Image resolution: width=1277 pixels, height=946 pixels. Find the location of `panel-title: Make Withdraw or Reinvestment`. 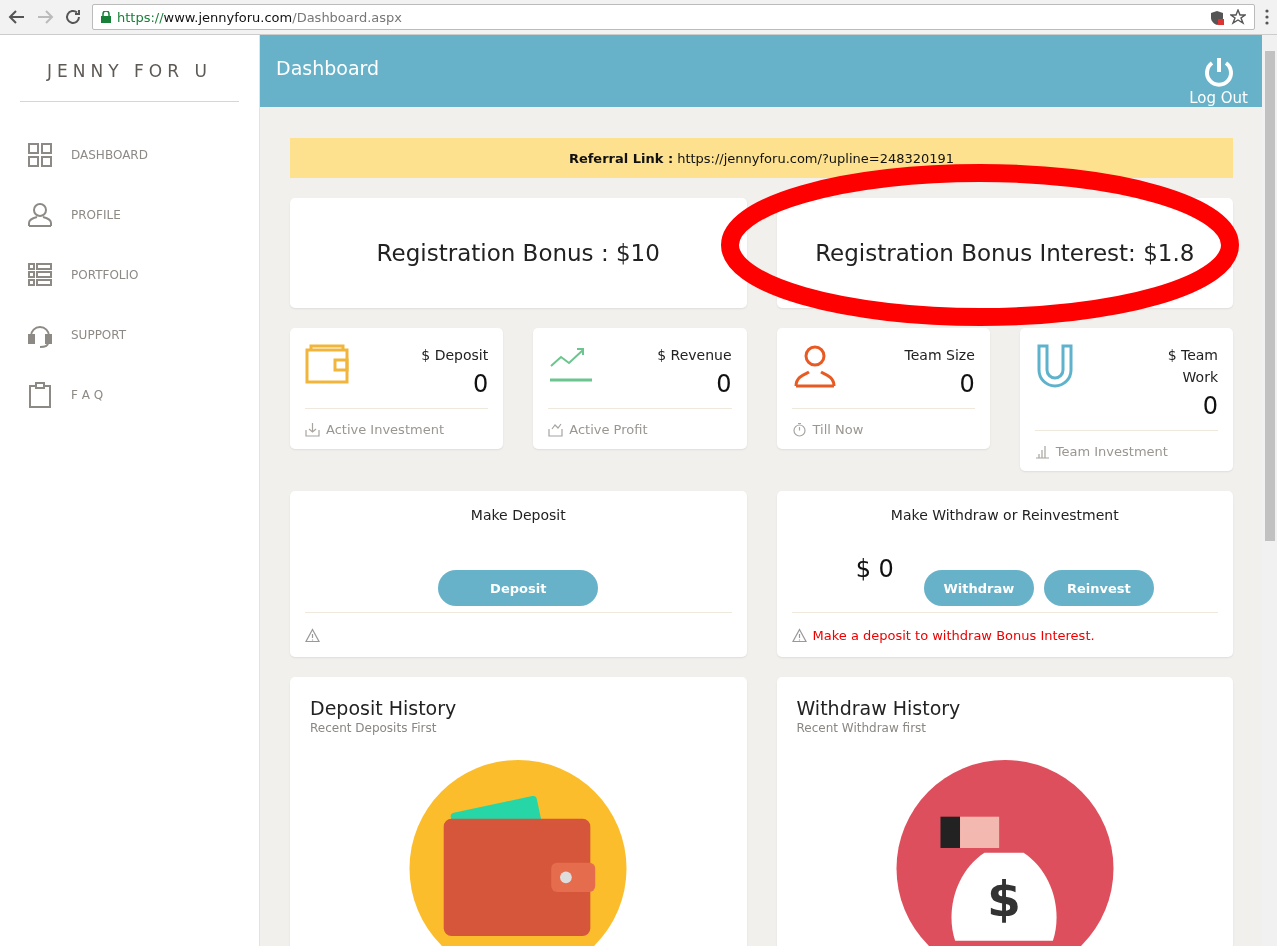

panel-title: Make Withdraw or Reinvestment is located at coordinates (1004, 515).